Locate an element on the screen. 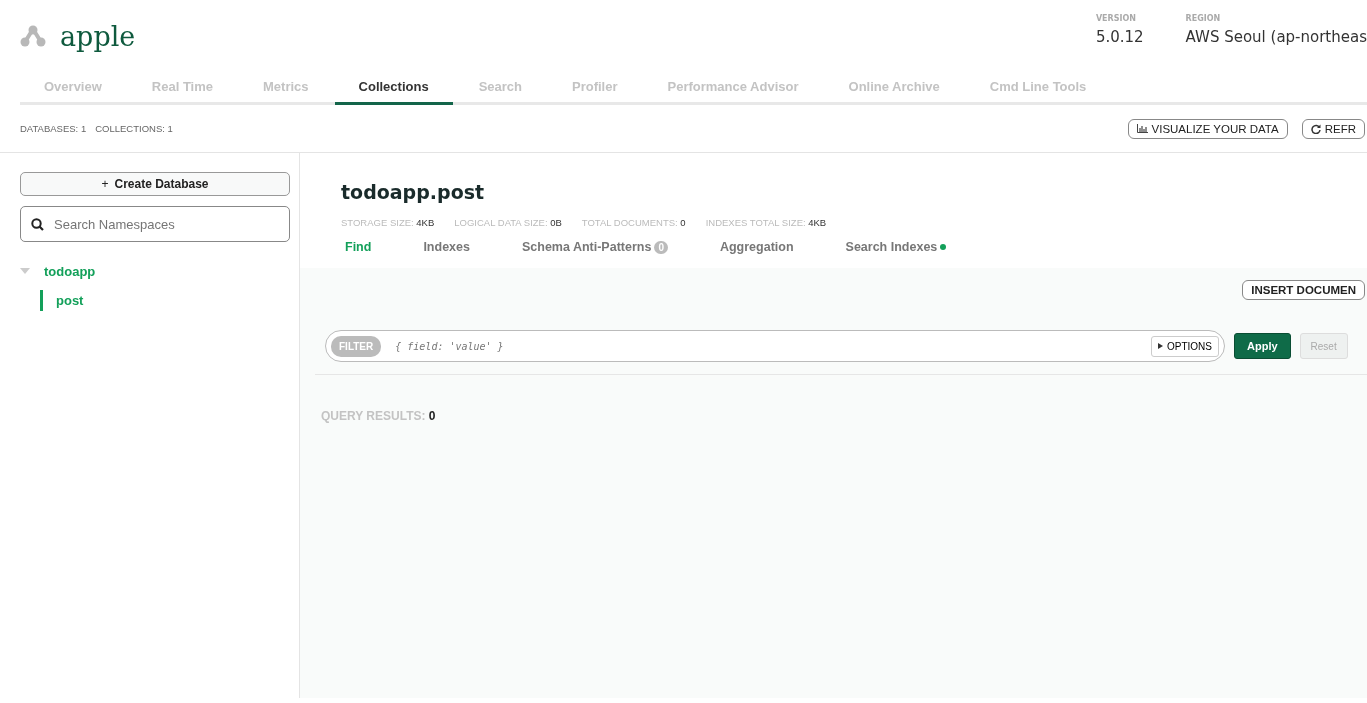  collection-stat: TOTAL DOCUMENTS: 0 is located at coordinates (633, 222).